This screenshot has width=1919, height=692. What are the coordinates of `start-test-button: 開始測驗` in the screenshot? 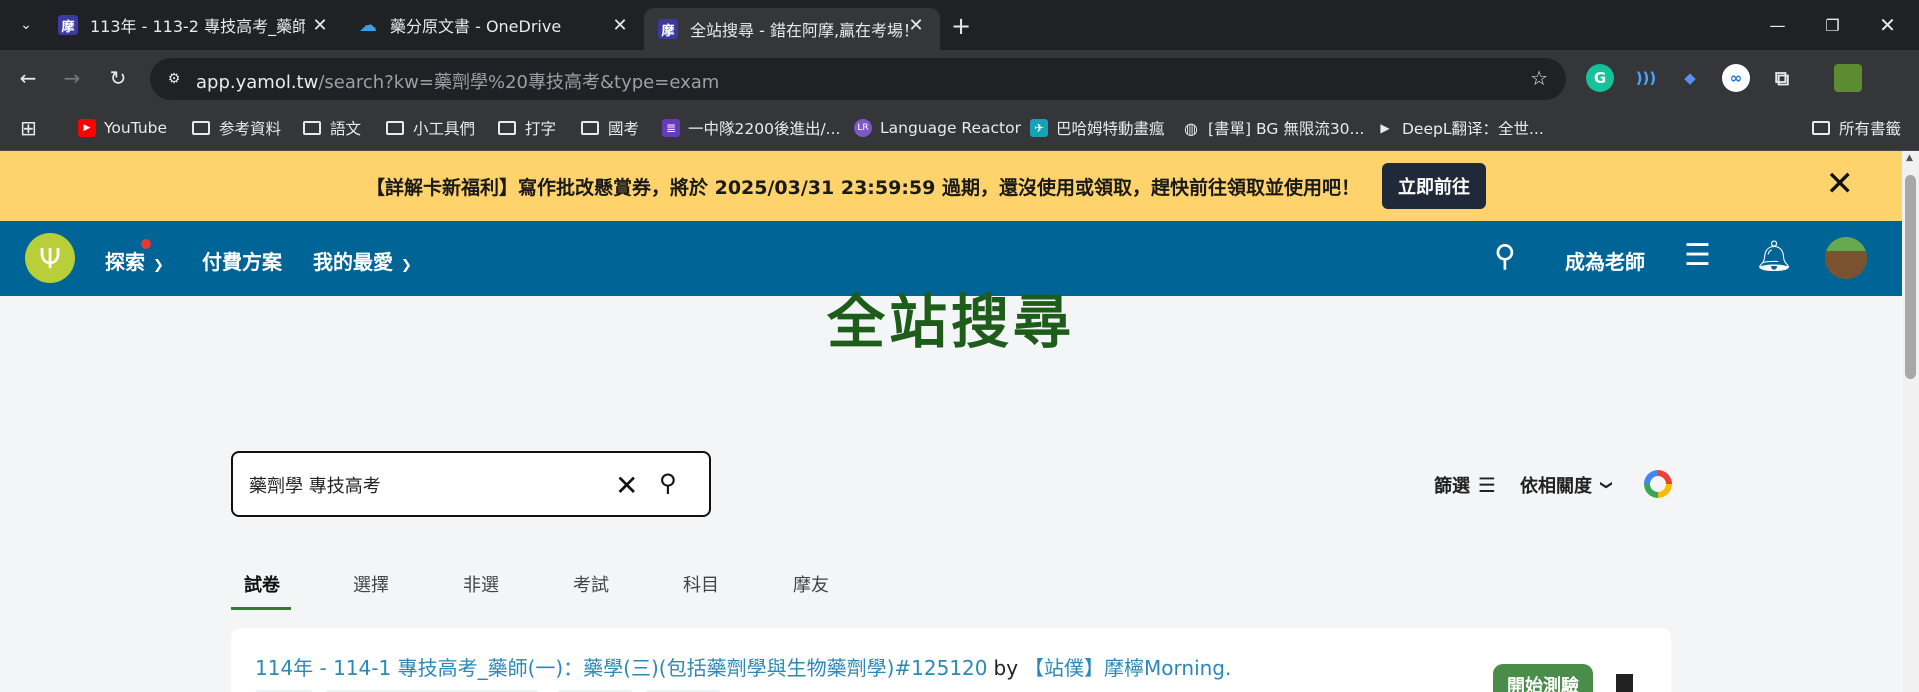 It's located at (1543, 678).